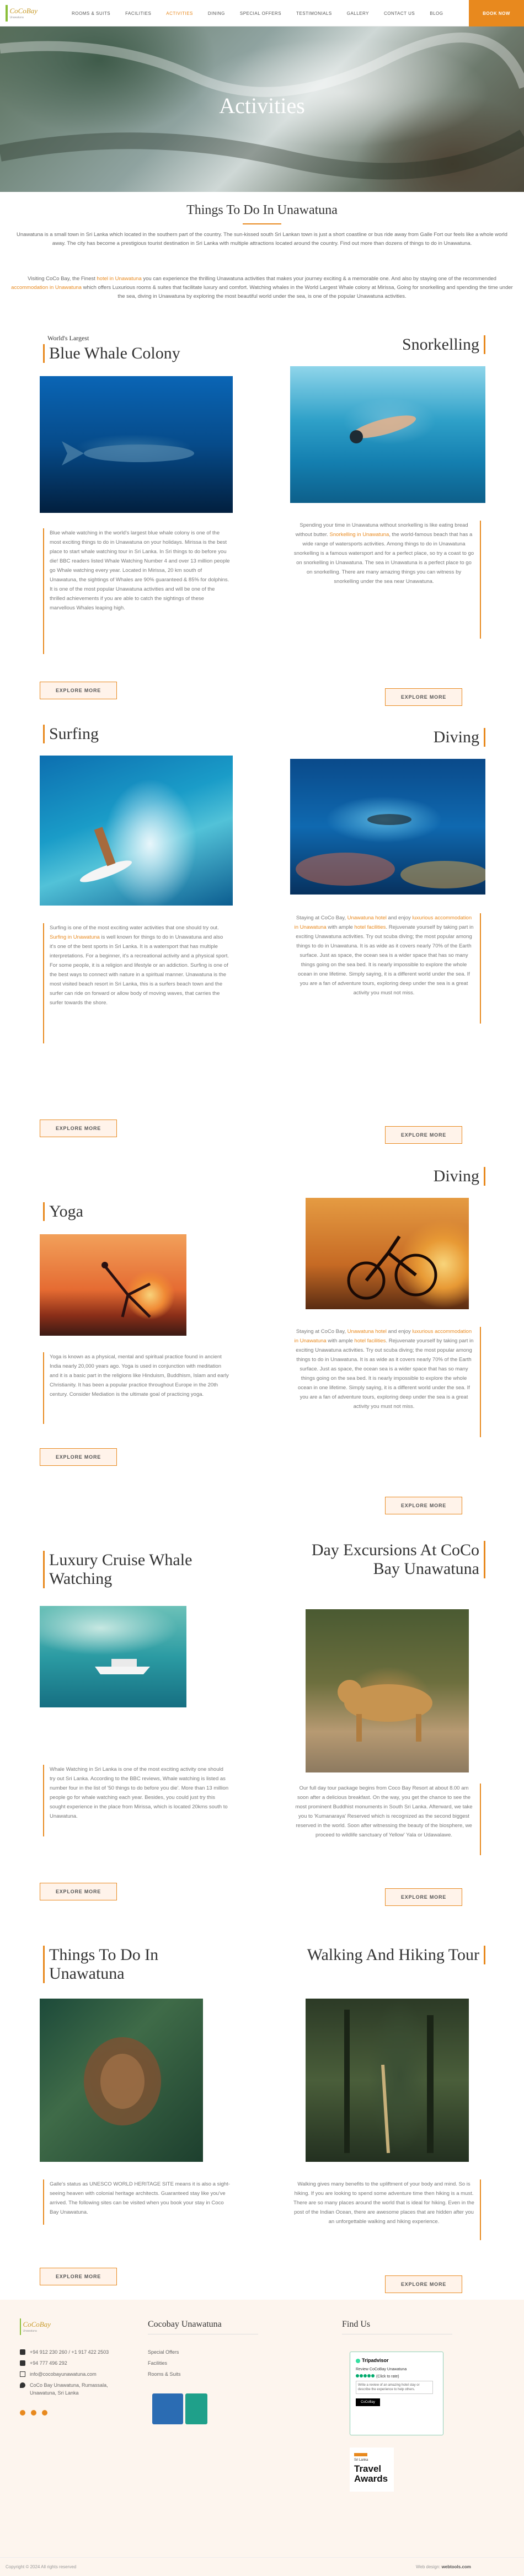 This screenshot has height=2576, width=524. I want to click on nav-rooms: ROOMS & SUITS, so click(91, 13).